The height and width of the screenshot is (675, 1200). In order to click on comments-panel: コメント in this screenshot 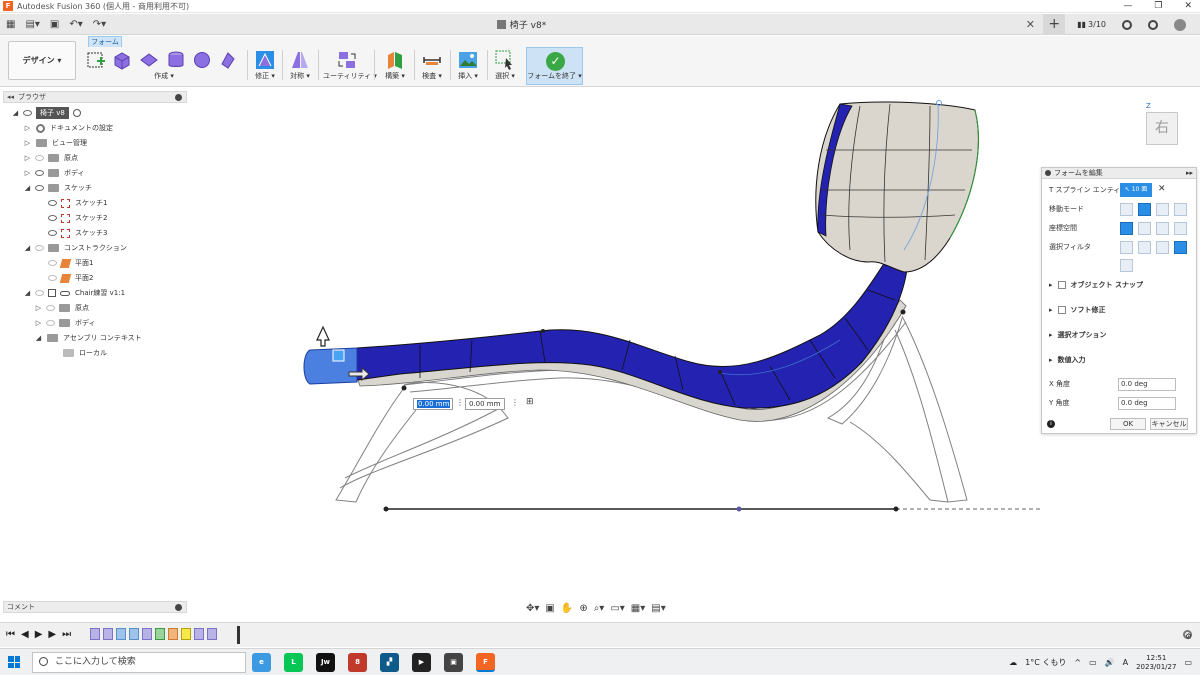, I will do `click(95, 607)`.